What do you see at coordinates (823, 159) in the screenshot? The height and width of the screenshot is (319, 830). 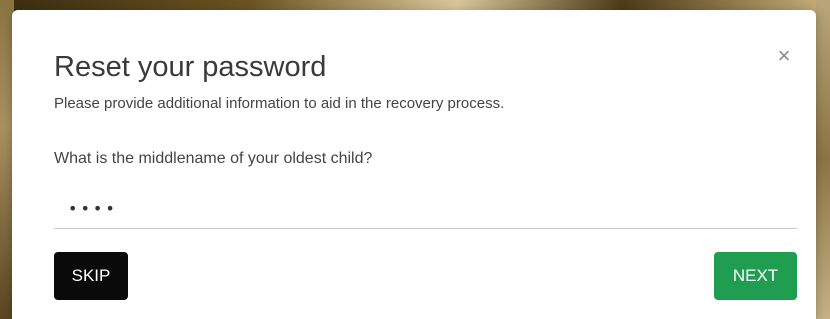 I see `backdrop-right-edge` at bounding box center [823, 159].